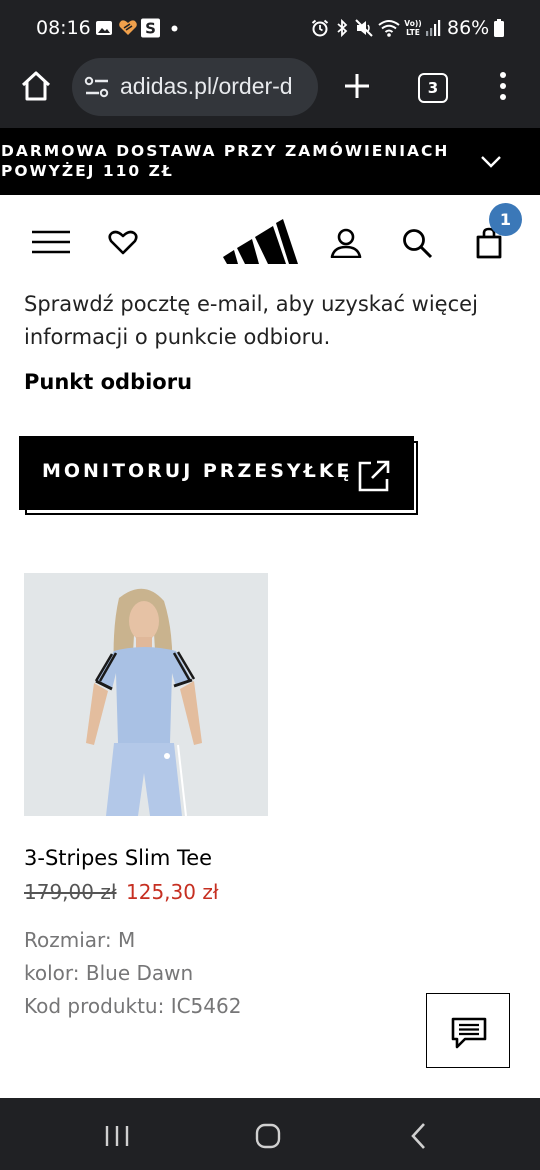  I want to click on svg-text: LTE, so click(413, 32).